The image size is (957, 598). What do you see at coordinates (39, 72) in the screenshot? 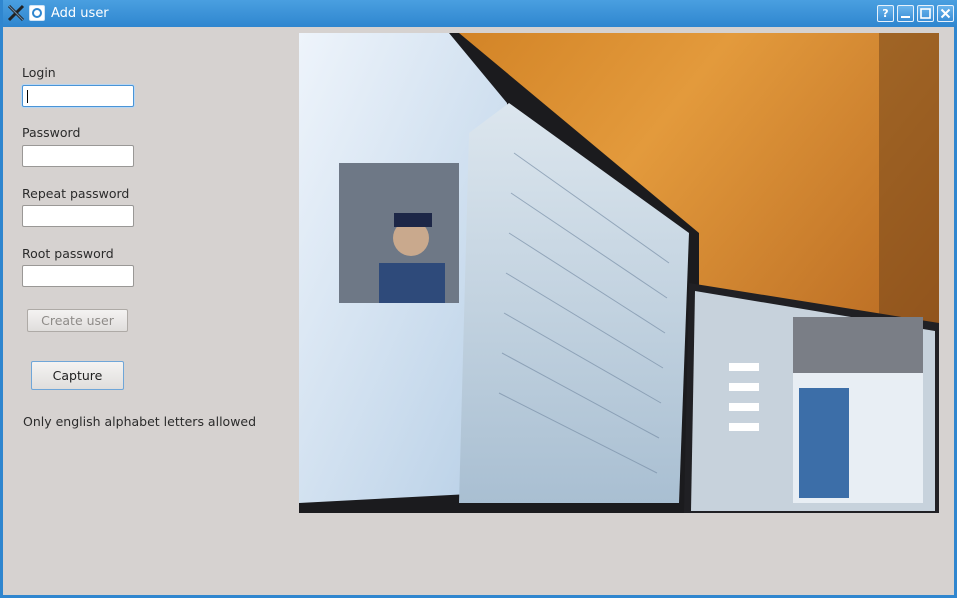
I see `login-label: Login` at bounding box center [39, 72].